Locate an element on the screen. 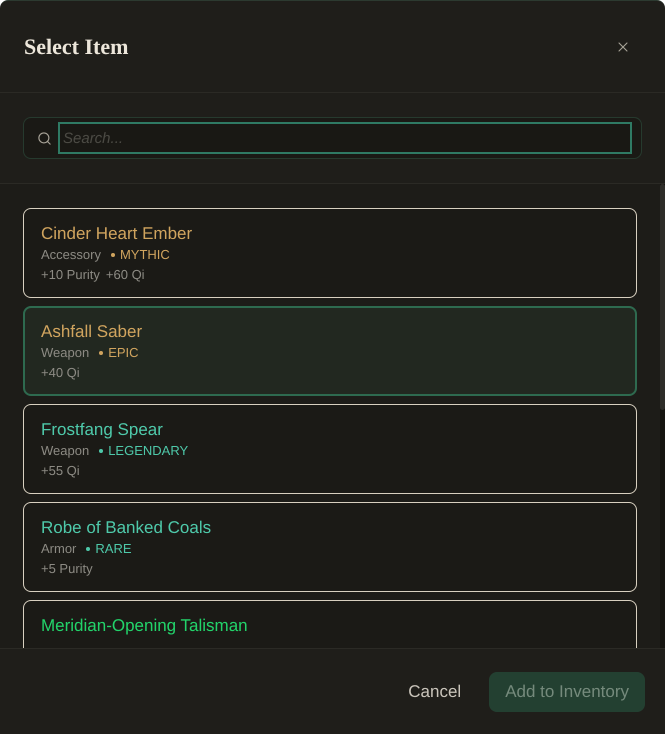 Image resolution: width=665 pixels, height=734 pixels. item-name: Cinder Heart Ember is located at coordinates (116, 234).